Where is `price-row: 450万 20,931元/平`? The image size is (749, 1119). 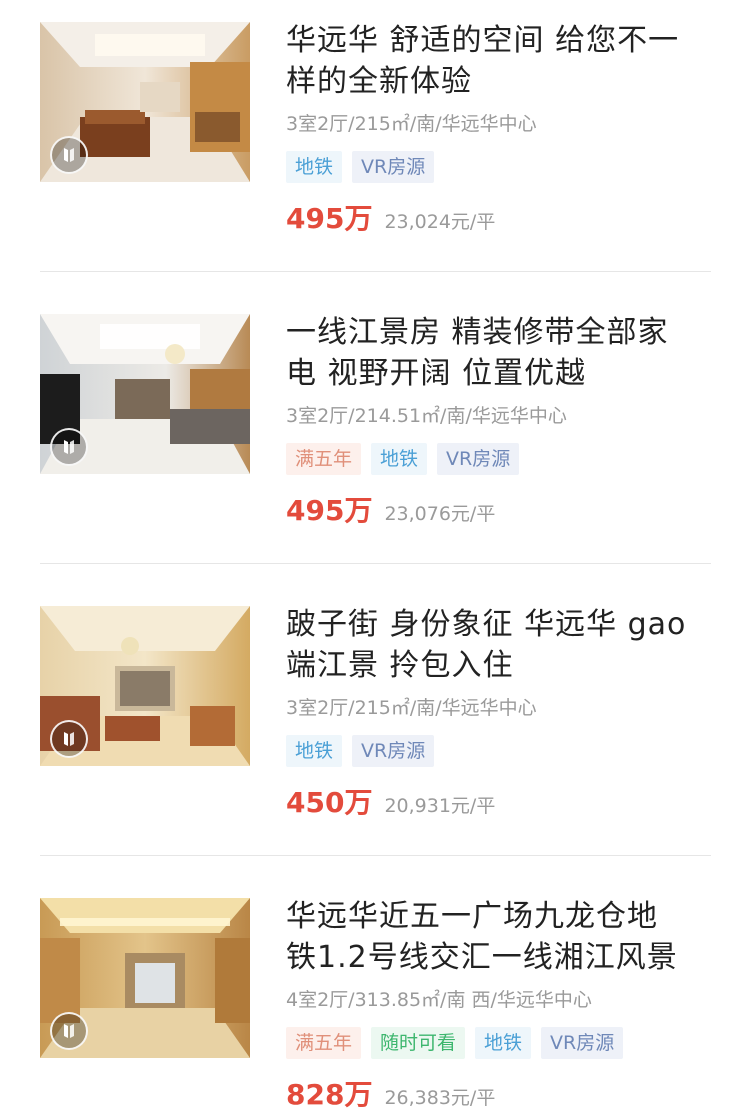 price-row: 450万 20,931元/平 is located at coordinates (501, 800).